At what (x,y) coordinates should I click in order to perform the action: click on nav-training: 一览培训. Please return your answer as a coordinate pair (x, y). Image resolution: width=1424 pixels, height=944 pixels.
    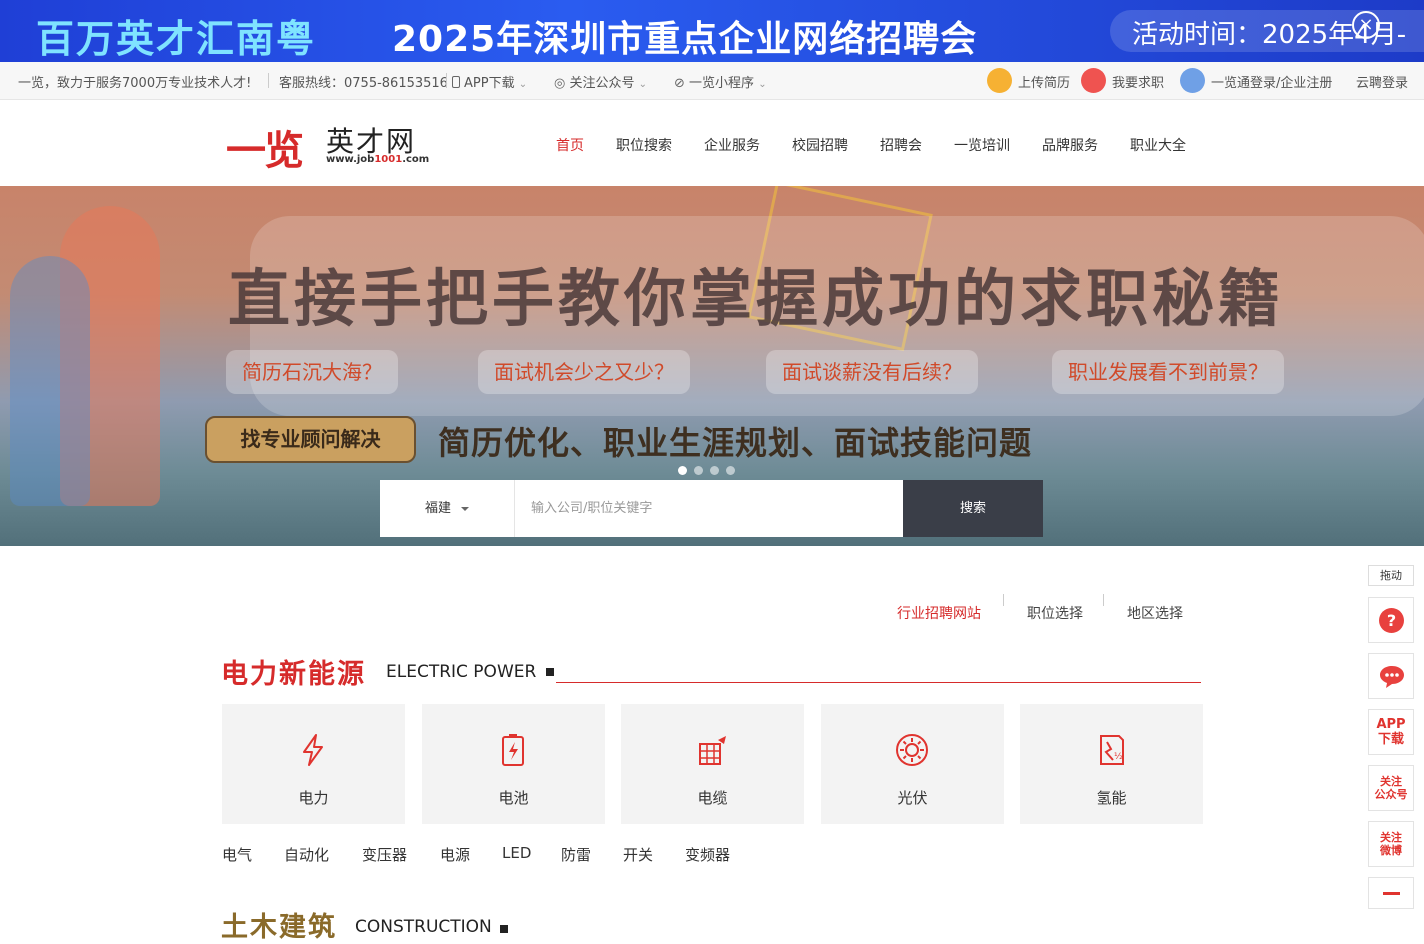
    Looking at the image, I should click on (982, 145).